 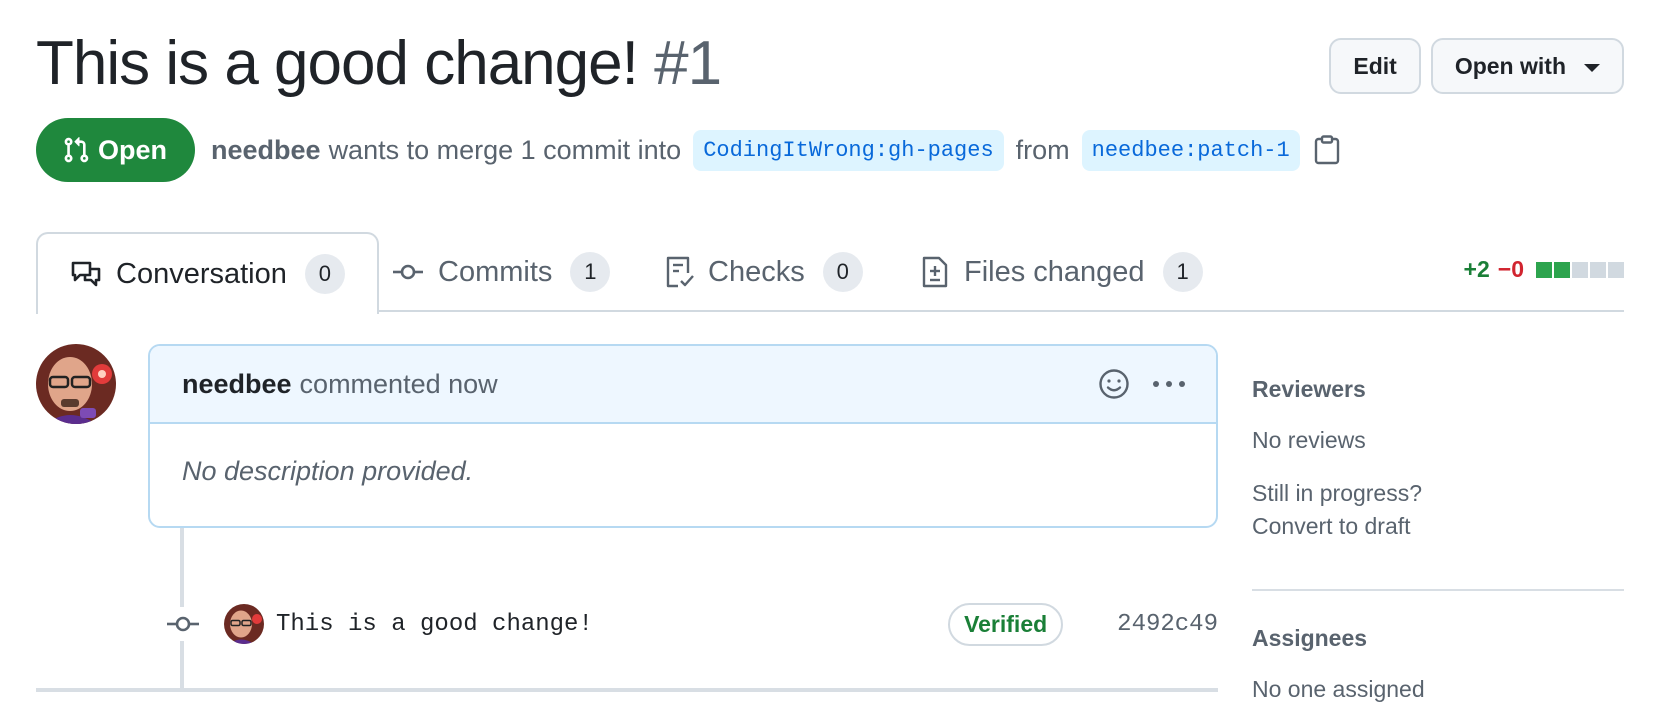 I want to click on sidebar-divider, so click(x=1438, y=590).